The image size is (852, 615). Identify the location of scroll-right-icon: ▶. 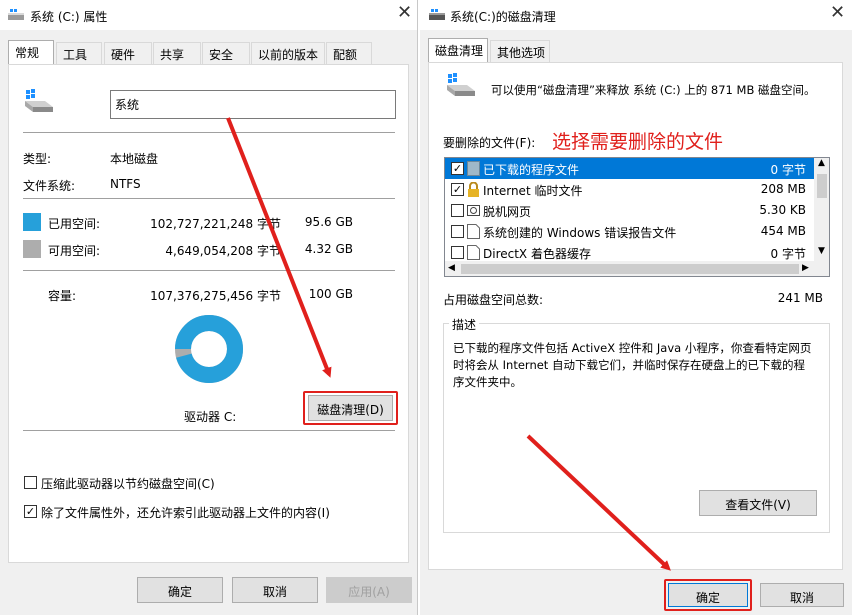
(805, 268).